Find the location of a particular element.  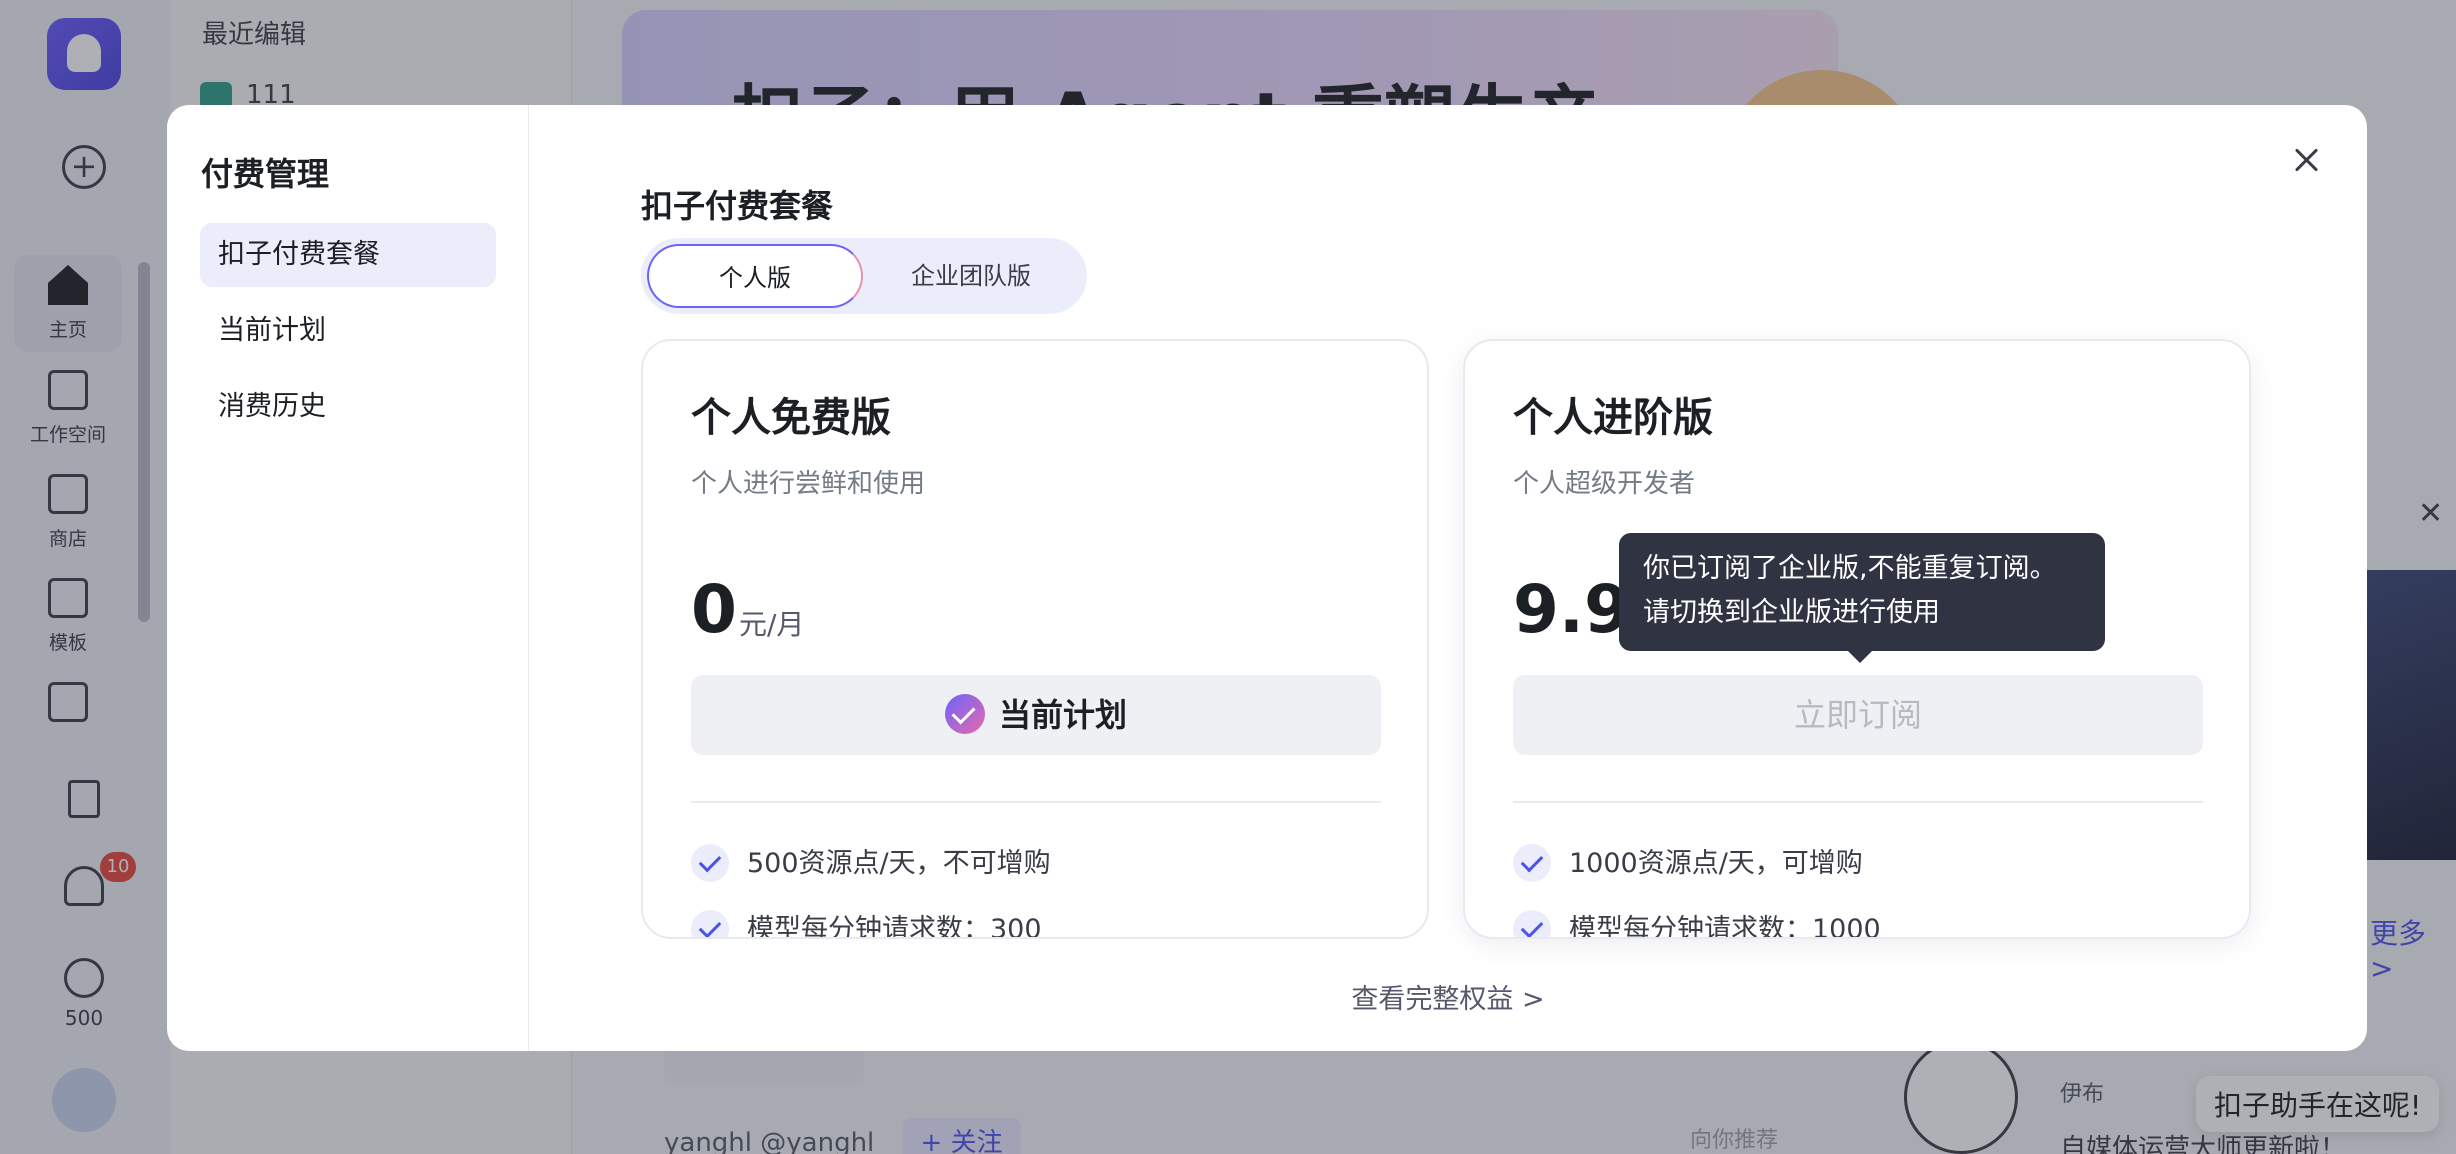

feature-text: 模型每分钟请求数：300 is located at coordinates (894, 926).